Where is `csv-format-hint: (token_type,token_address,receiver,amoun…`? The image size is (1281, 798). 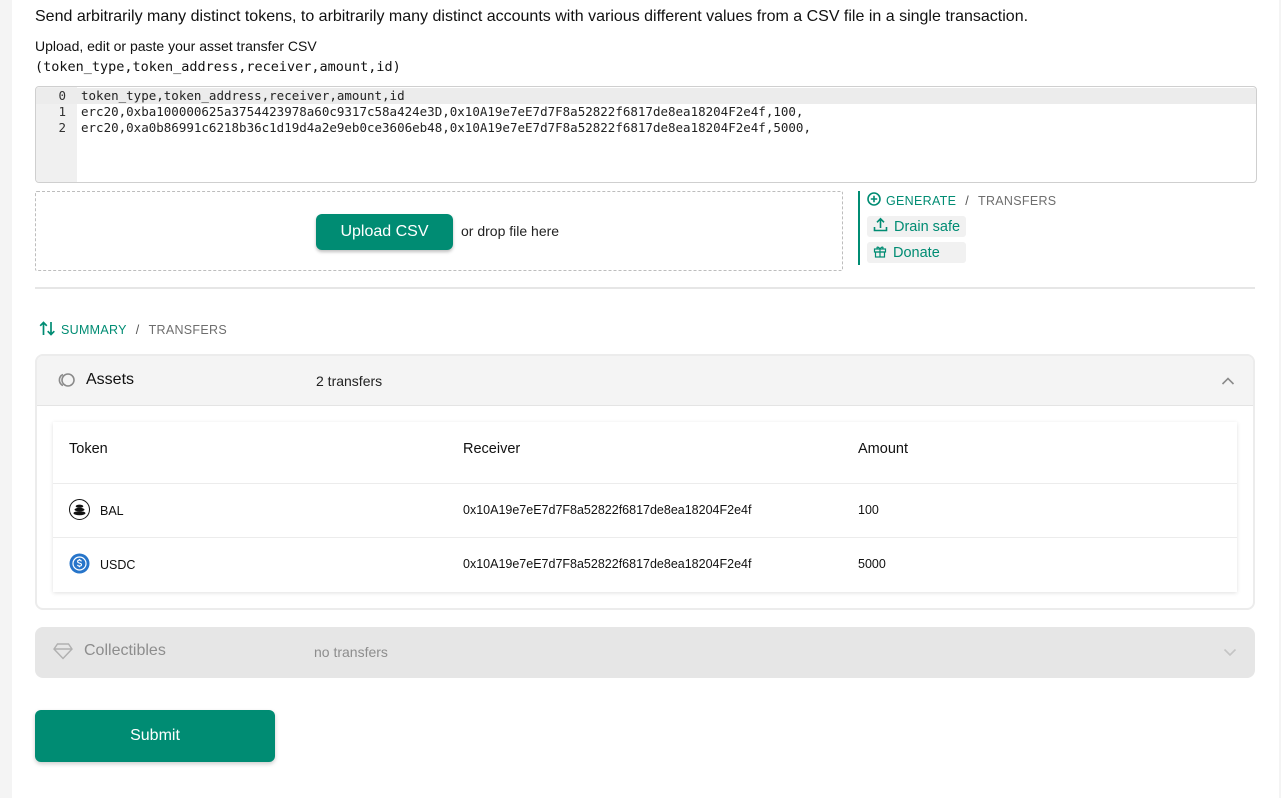 csv-format-hint: (token_type,token_address,receiver,amoun… is located at coordinates (218, 67).